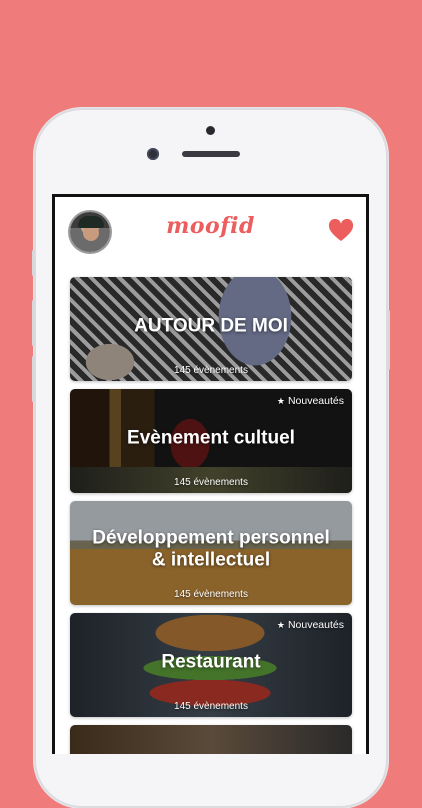 The image size is (422, 808). What do you see at coordinates (33, 379) in the screenshot?
I see `volume-down-button` at bounding box center [33, 379].